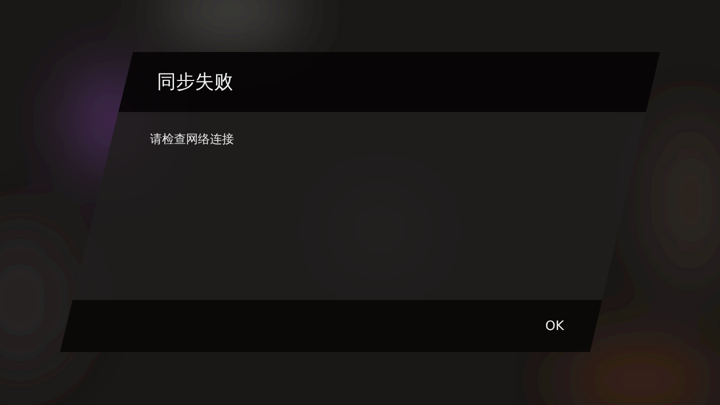 The image size is (720, 405). Describe the element at coordinates (195, 82) in the screenshot. I see `dialog-title: 同步失败` at that location.